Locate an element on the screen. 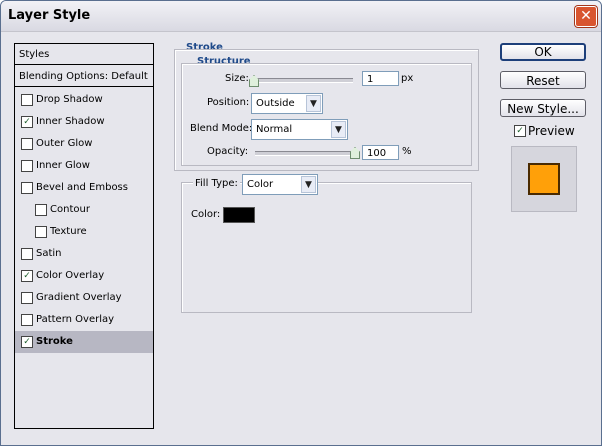 The width and height of the screenshot is (602, 446). style-item-gradient-overlay: Gradient Overlay is located at coordinates (84, 298).